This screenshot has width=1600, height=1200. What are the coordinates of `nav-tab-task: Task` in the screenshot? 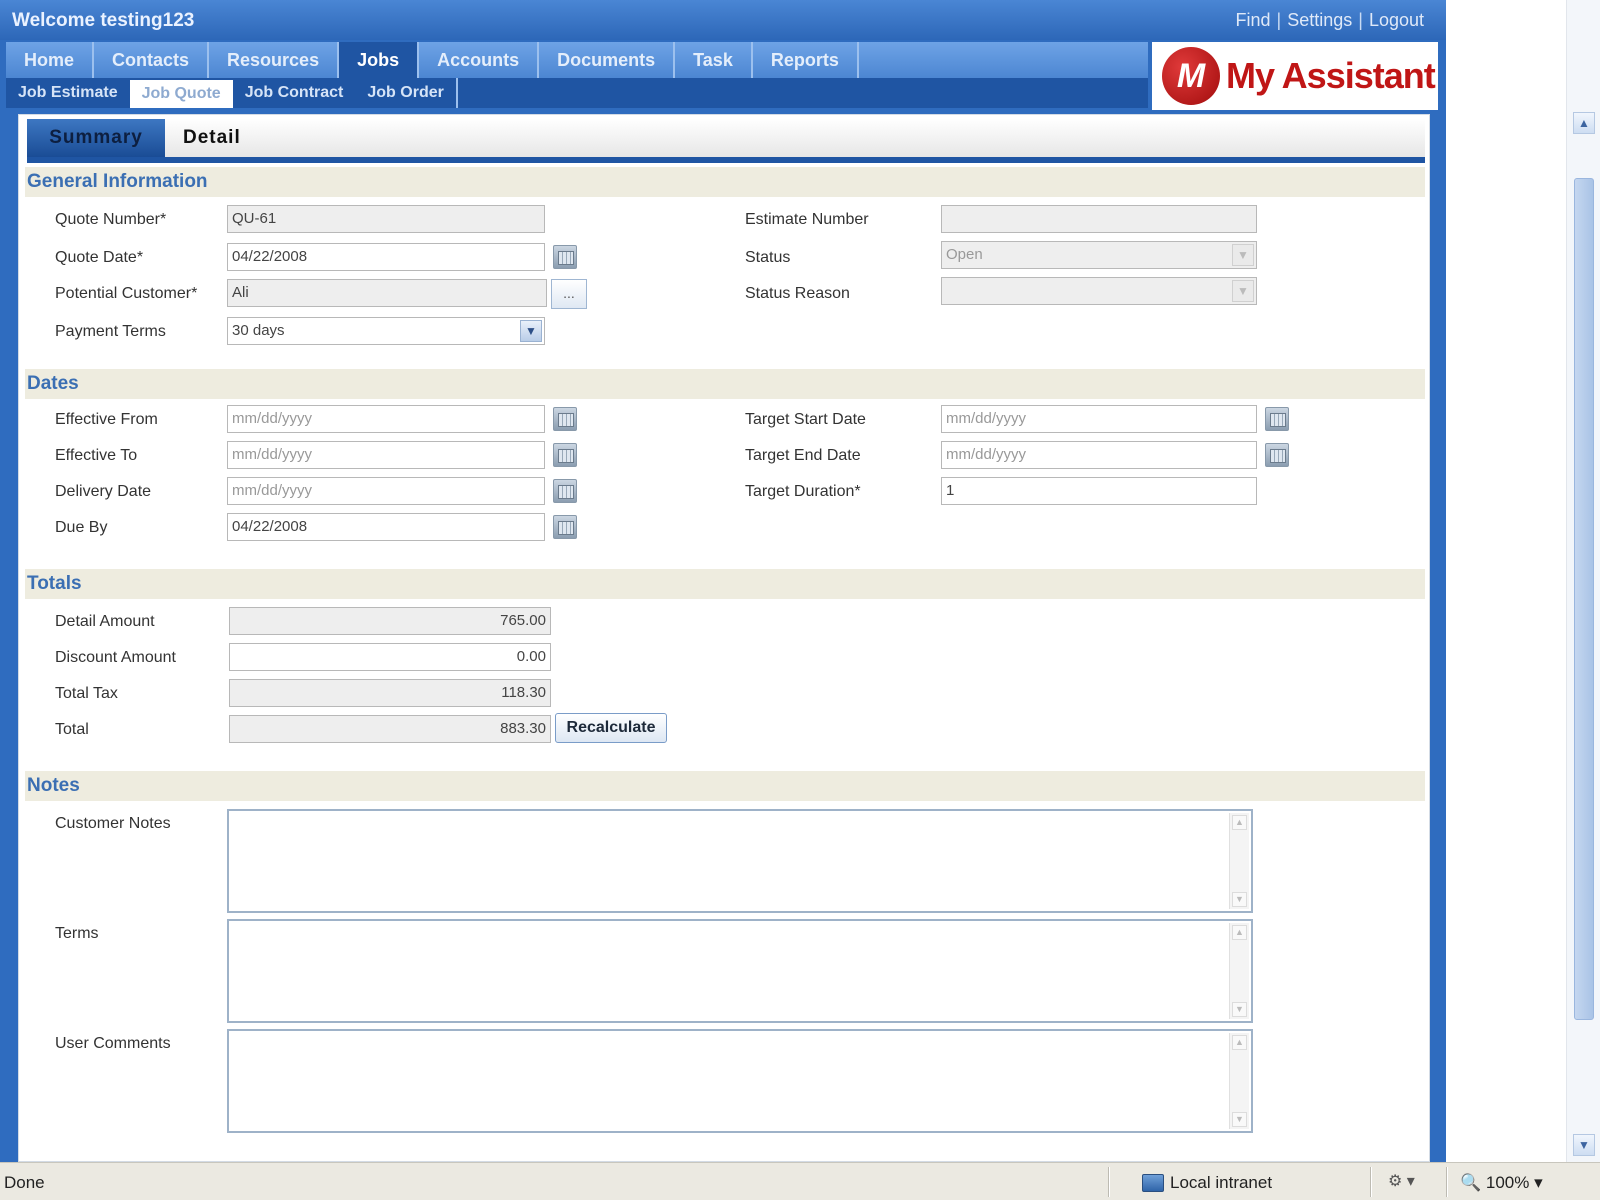 It's located at (714, 60).